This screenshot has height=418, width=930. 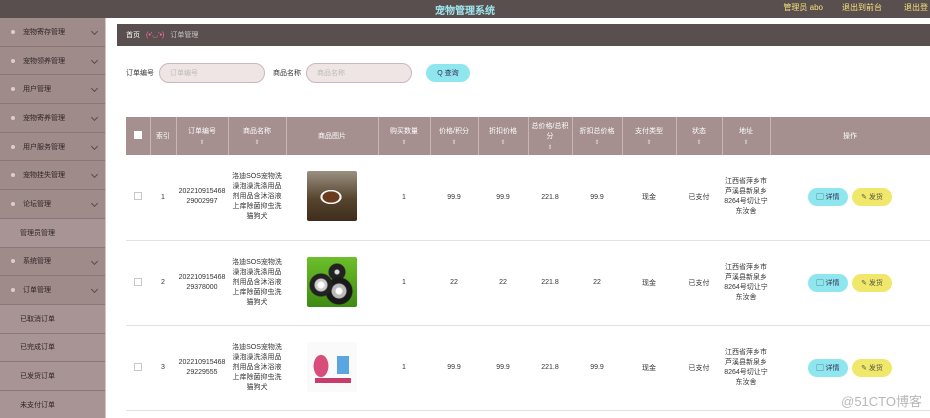 What do you see at coordinates (202, 283) in the screenshot?
I see `order-number-cell: 20221091546829378000` at bounding box center [202, 283].